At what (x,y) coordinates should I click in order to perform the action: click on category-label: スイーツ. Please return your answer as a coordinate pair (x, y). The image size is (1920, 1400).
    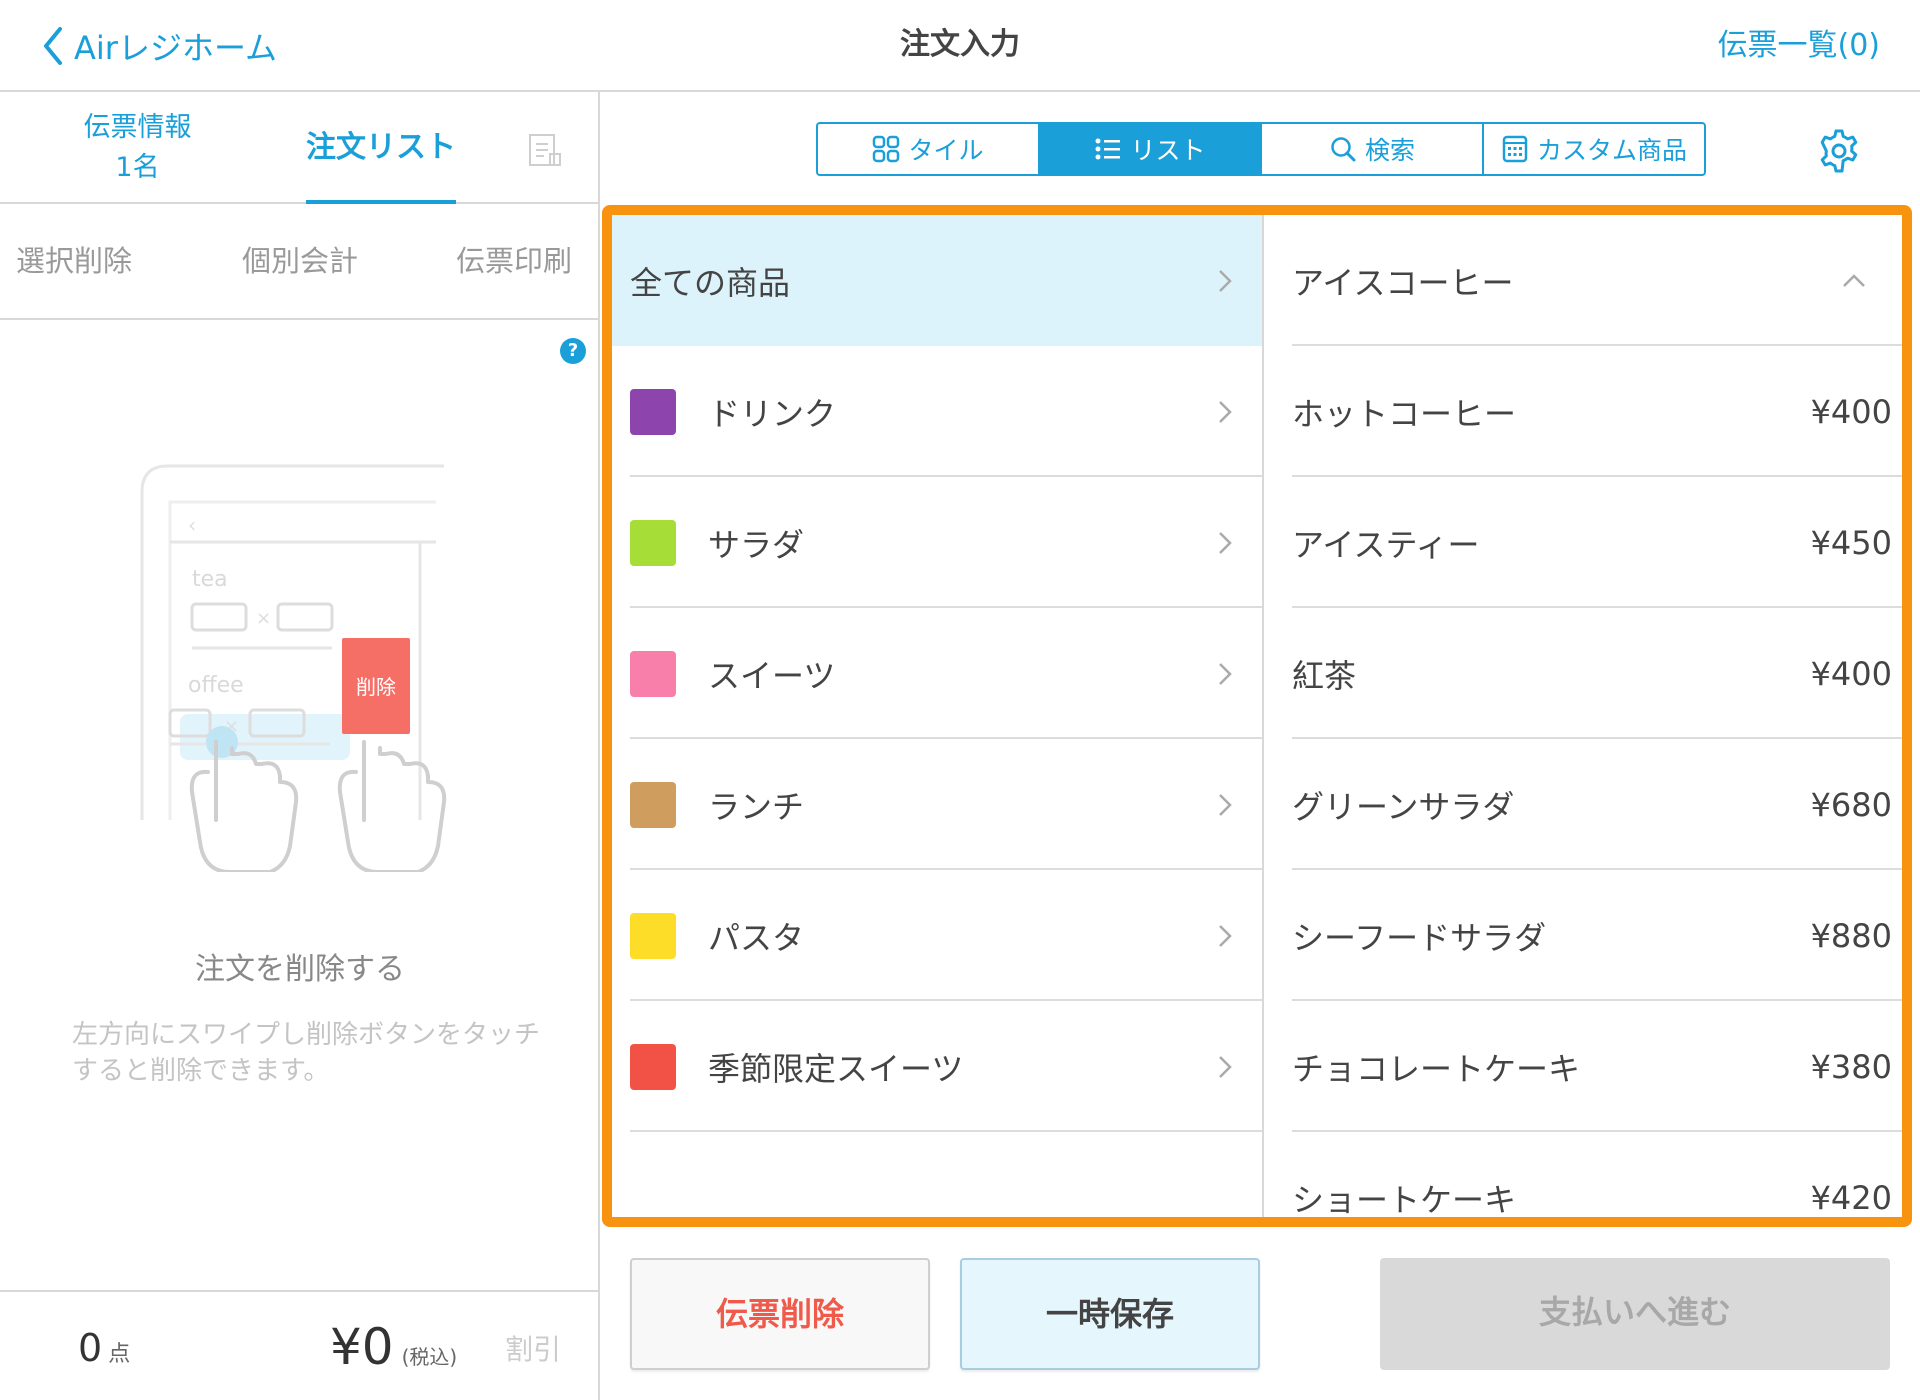
    Looking at the image, I should click on (772, 675).